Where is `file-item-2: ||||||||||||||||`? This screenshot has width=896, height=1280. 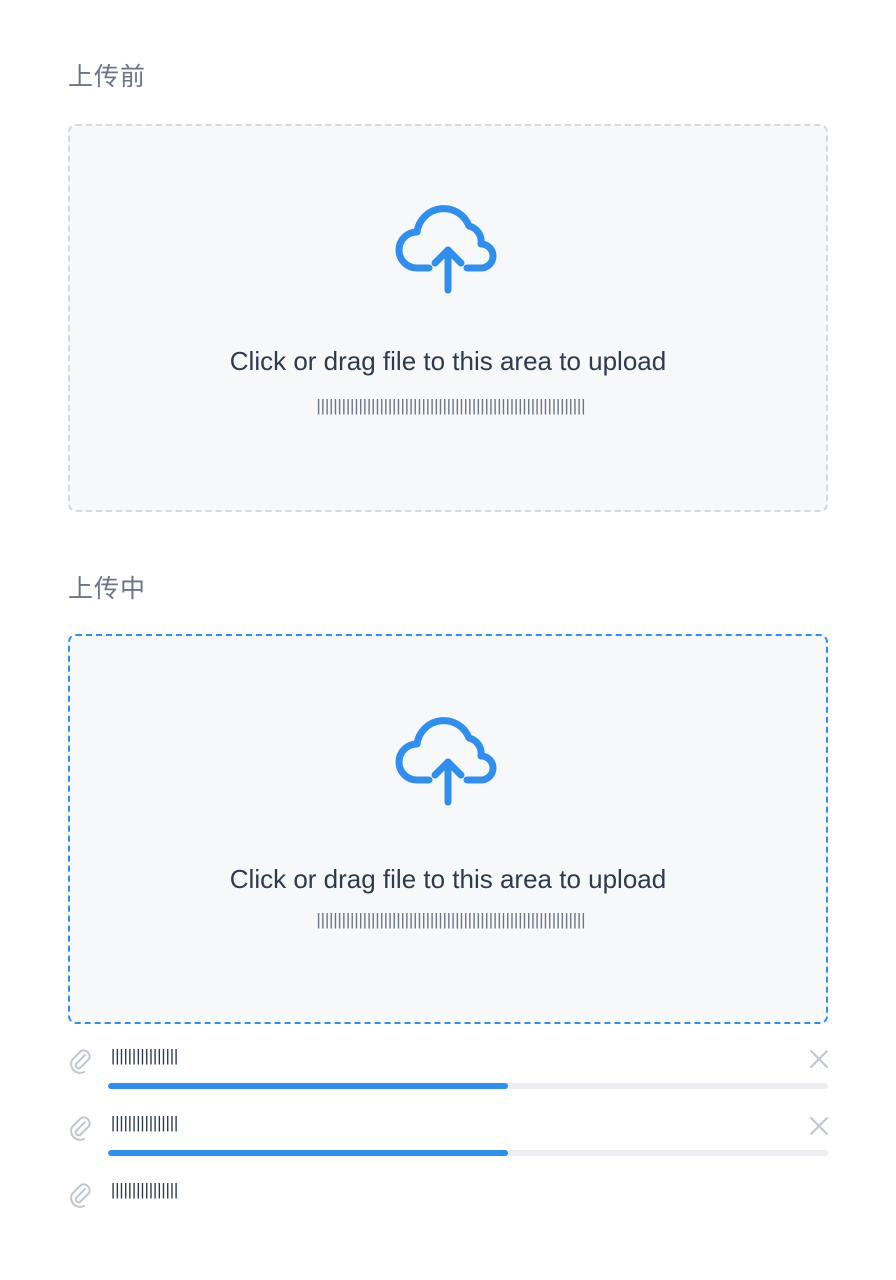 file-item-2: |||||||||||||||| is located at coordinates (448, 1201).